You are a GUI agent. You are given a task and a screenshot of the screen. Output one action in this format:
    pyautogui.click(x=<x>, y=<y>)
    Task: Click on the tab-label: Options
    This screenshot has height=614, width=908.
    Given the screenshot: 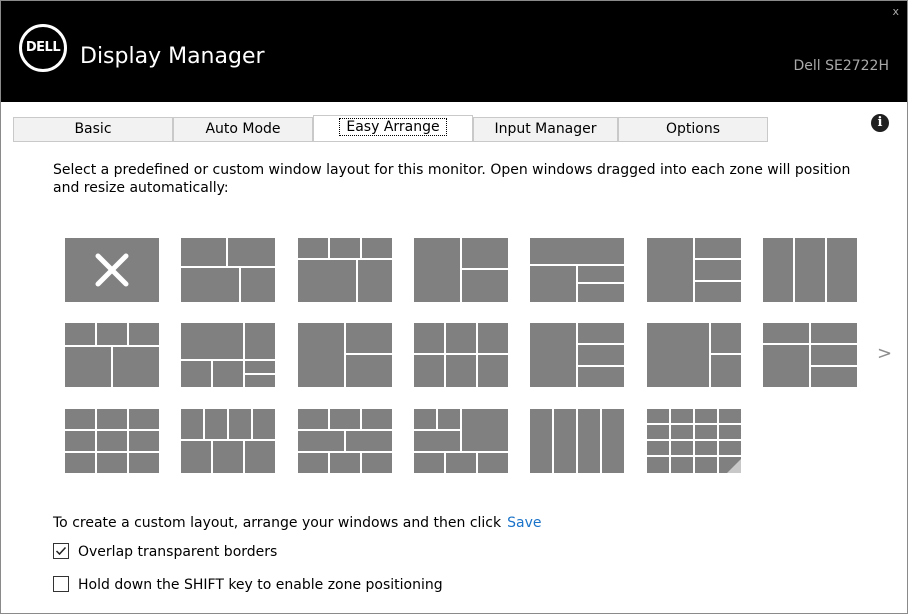 What is the action you would take?
    pyautogui.click(x=693, y=129)
    